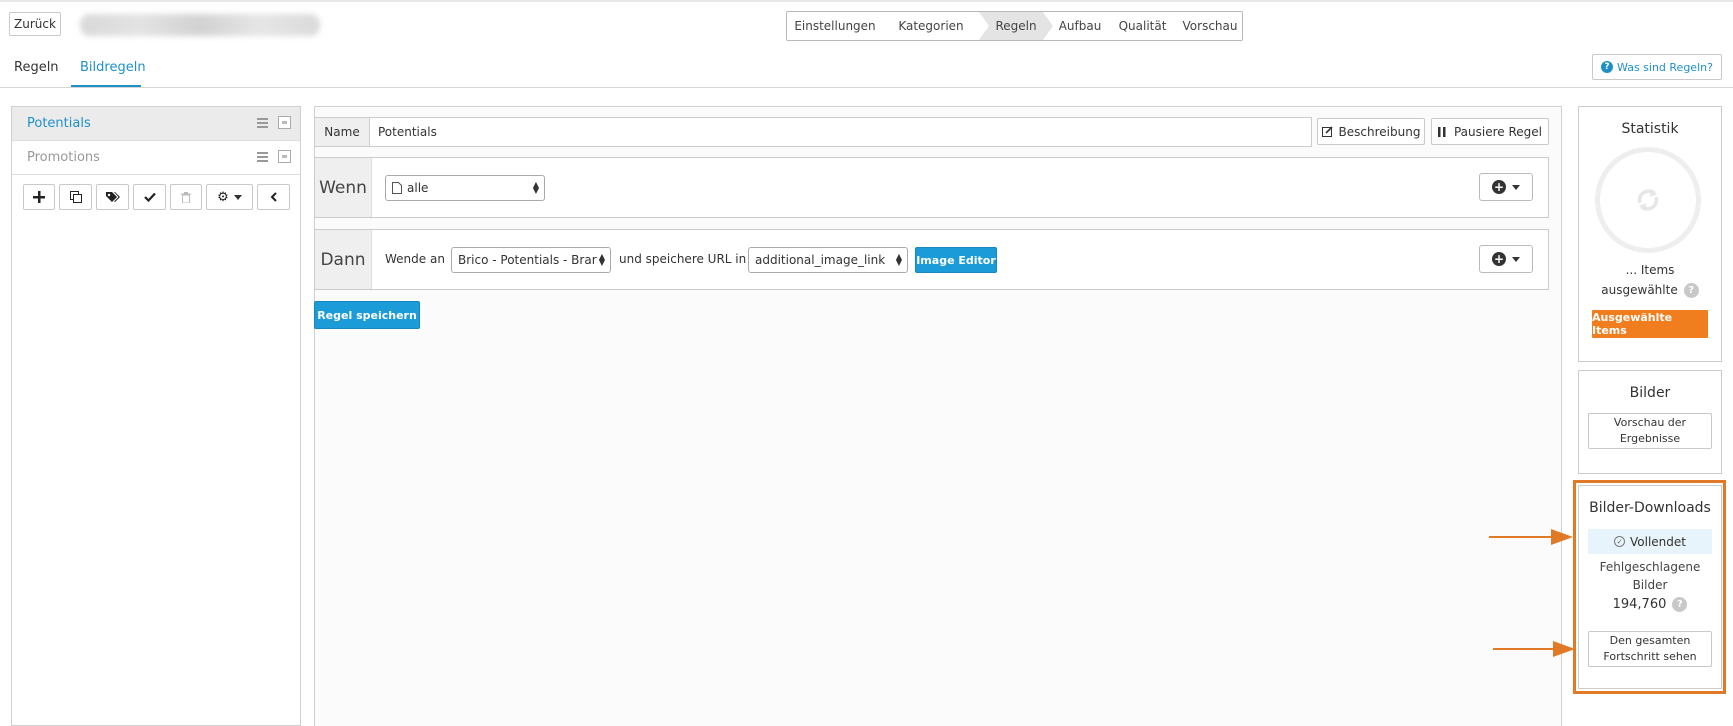 This screenshot has height=726, width=1733. I want to click on view-progress-button: Den gesamten Fortschritt sehen, so click(1650, 649).